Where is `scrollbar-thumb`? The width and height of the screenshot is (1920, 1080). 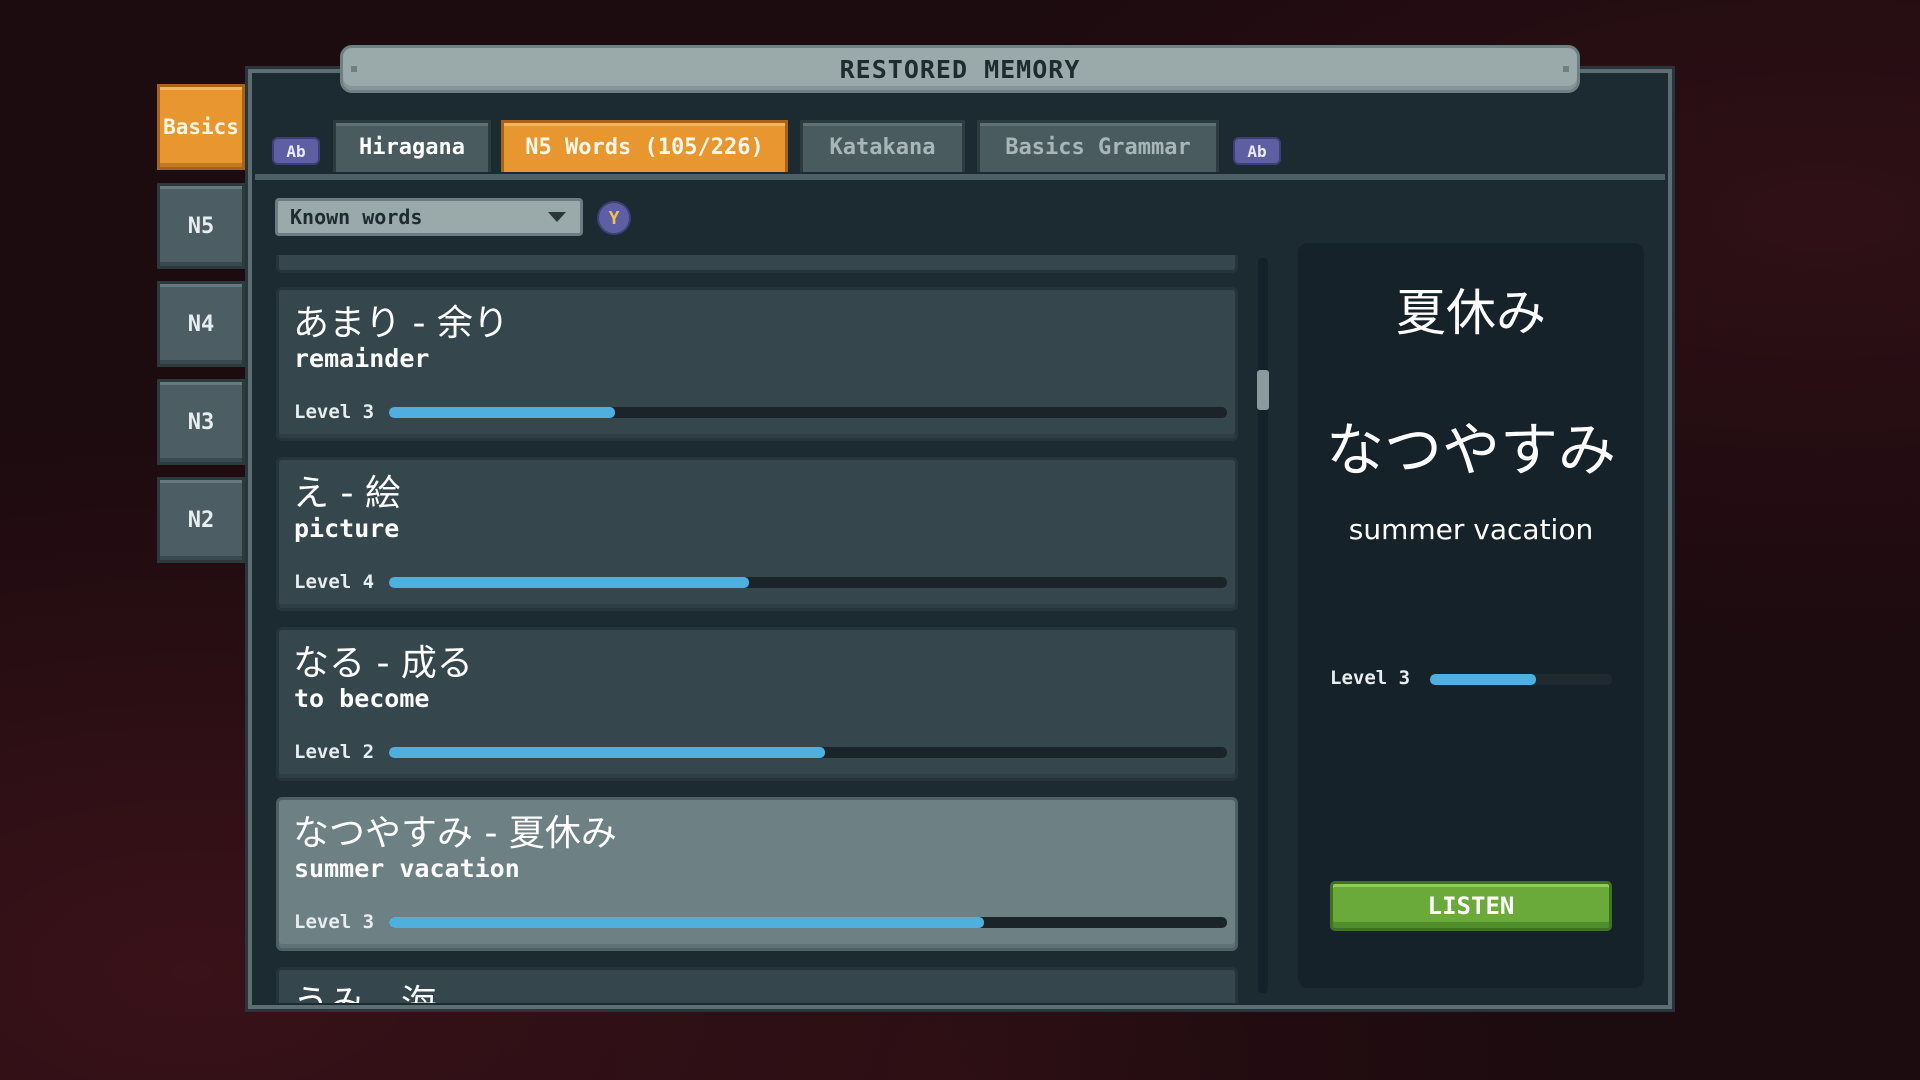 scrollbar-thumb is located at coordinates (1263, 390).